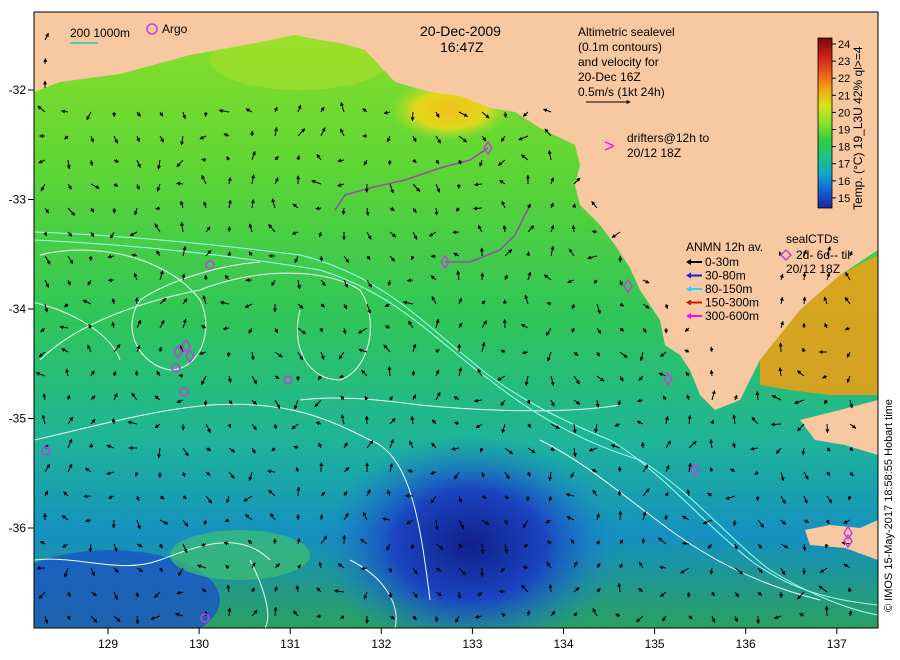 The width and height of the screenshot is (900, 660). What do you see at coordinates (844, 199) in the screenshot?
I see `colorbar-tick-label: 15` at bounding box center [844, 199].